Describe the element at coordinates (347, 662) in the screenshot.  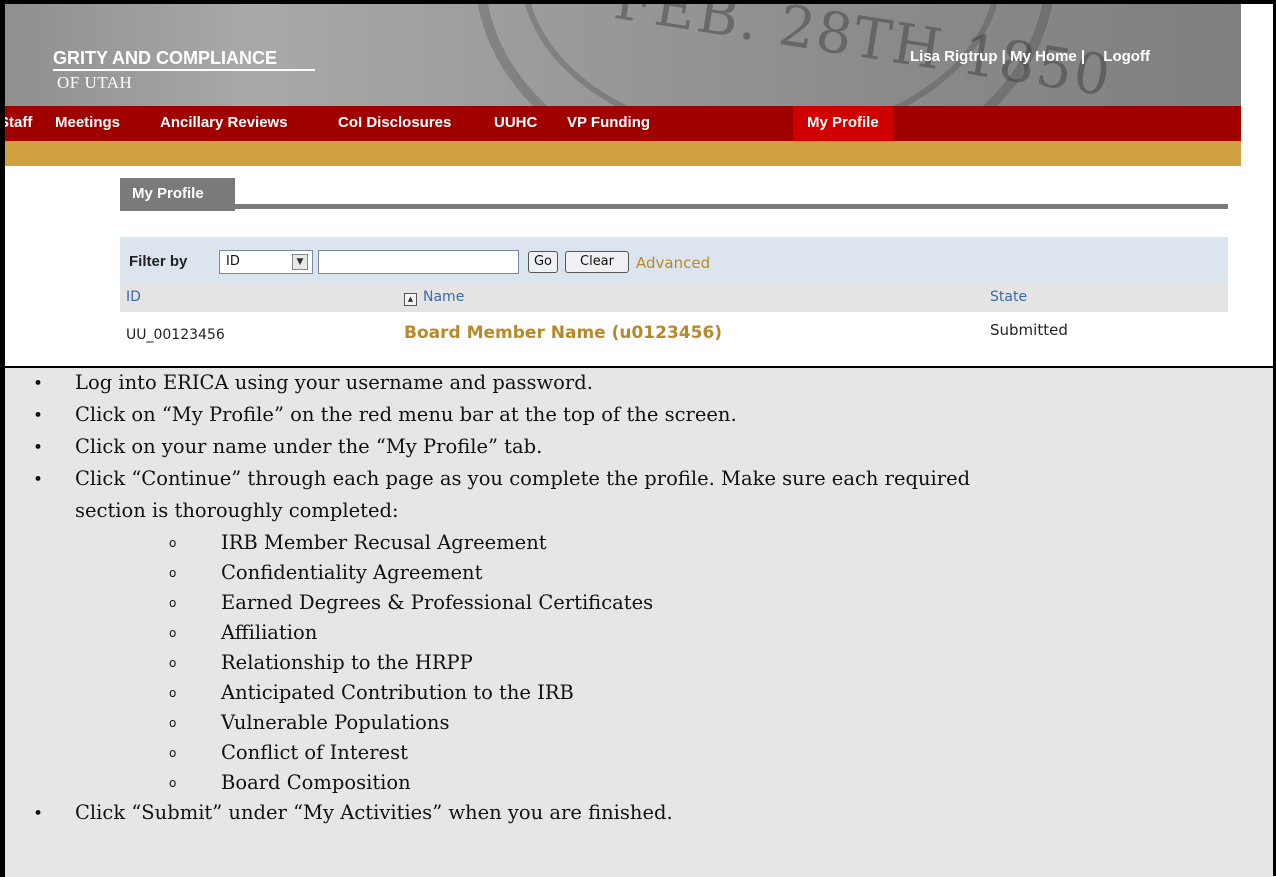
I see `section-item: Relationship to the HRPP` at that location.